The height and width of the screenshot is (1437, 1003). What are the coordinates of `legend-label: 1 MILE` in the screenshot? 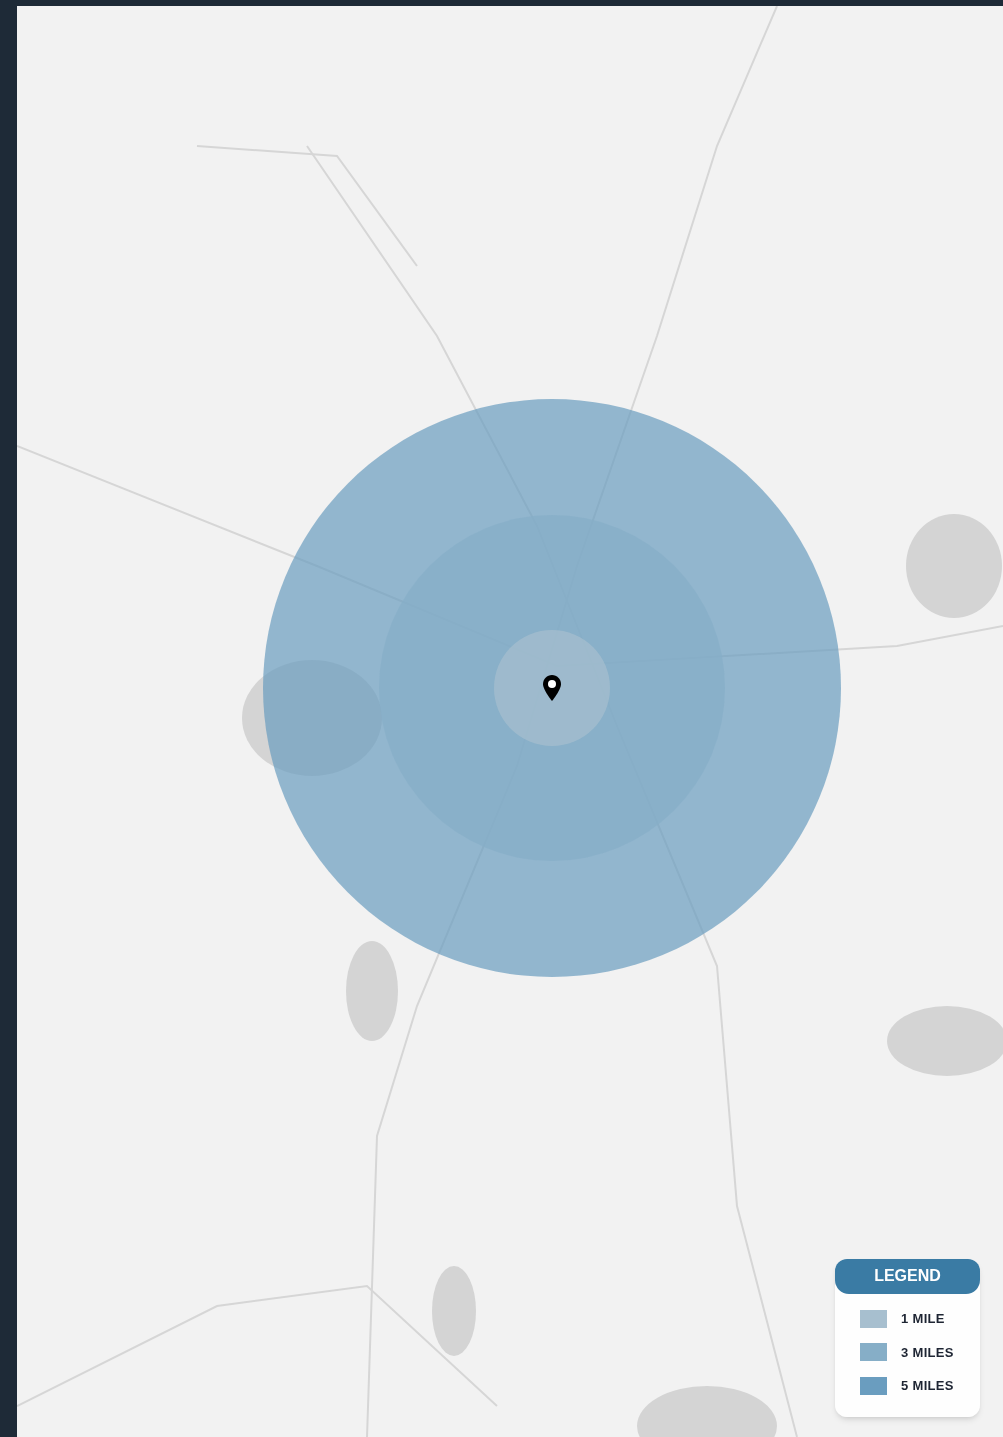 It's located at (923, 1319).